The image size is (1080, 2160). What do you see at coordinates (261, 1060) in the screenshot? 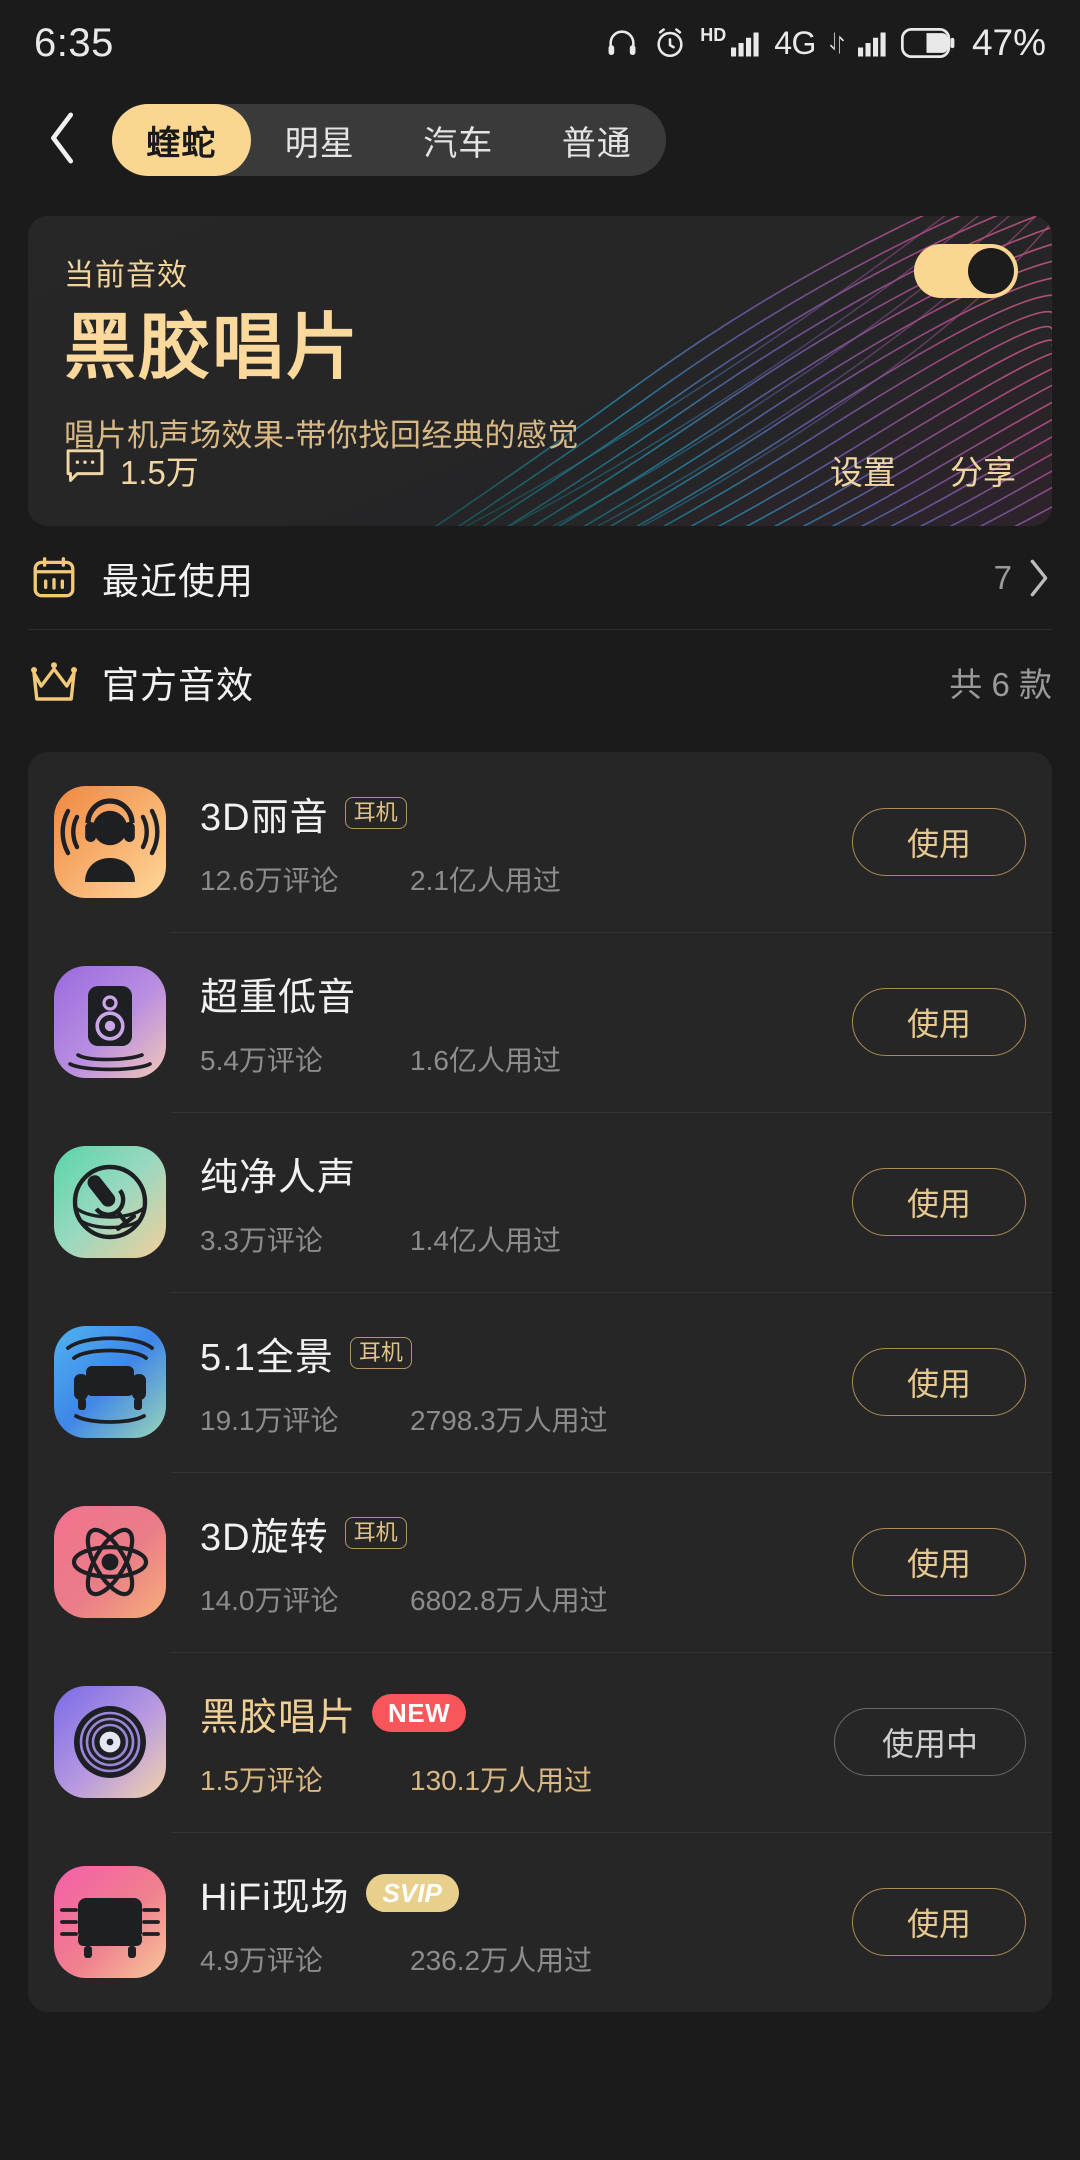
I see `effect-comments: 5.4万评论` at bounding box center [261, 1060].